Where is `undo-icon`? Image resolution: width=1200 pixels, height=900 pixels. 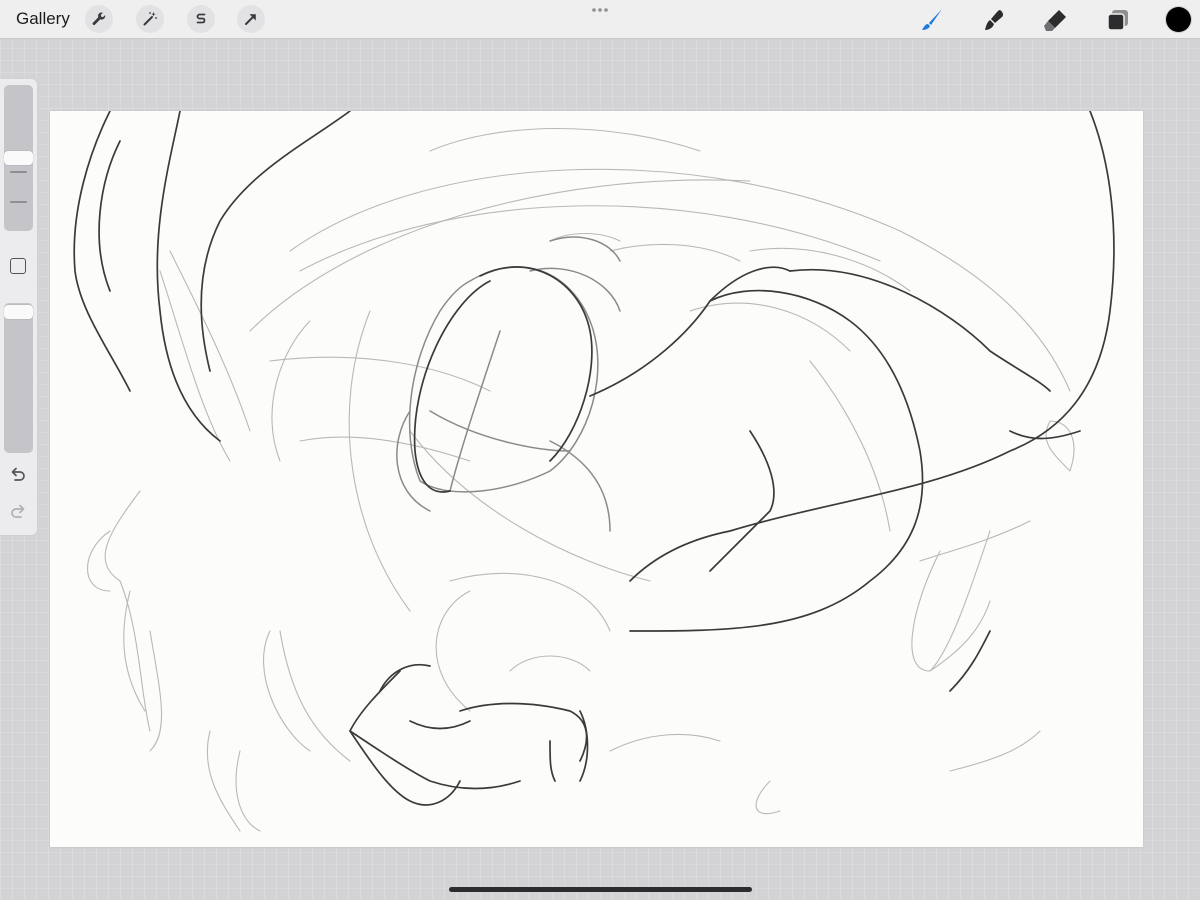 undo-icon is located at coordinates (18, 474).